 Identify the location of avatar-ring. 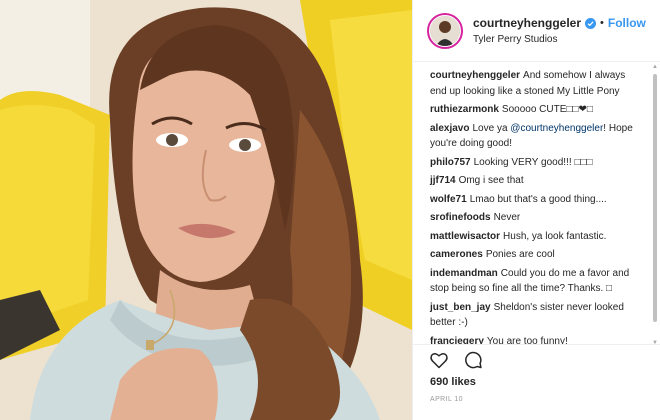
(445, 30).